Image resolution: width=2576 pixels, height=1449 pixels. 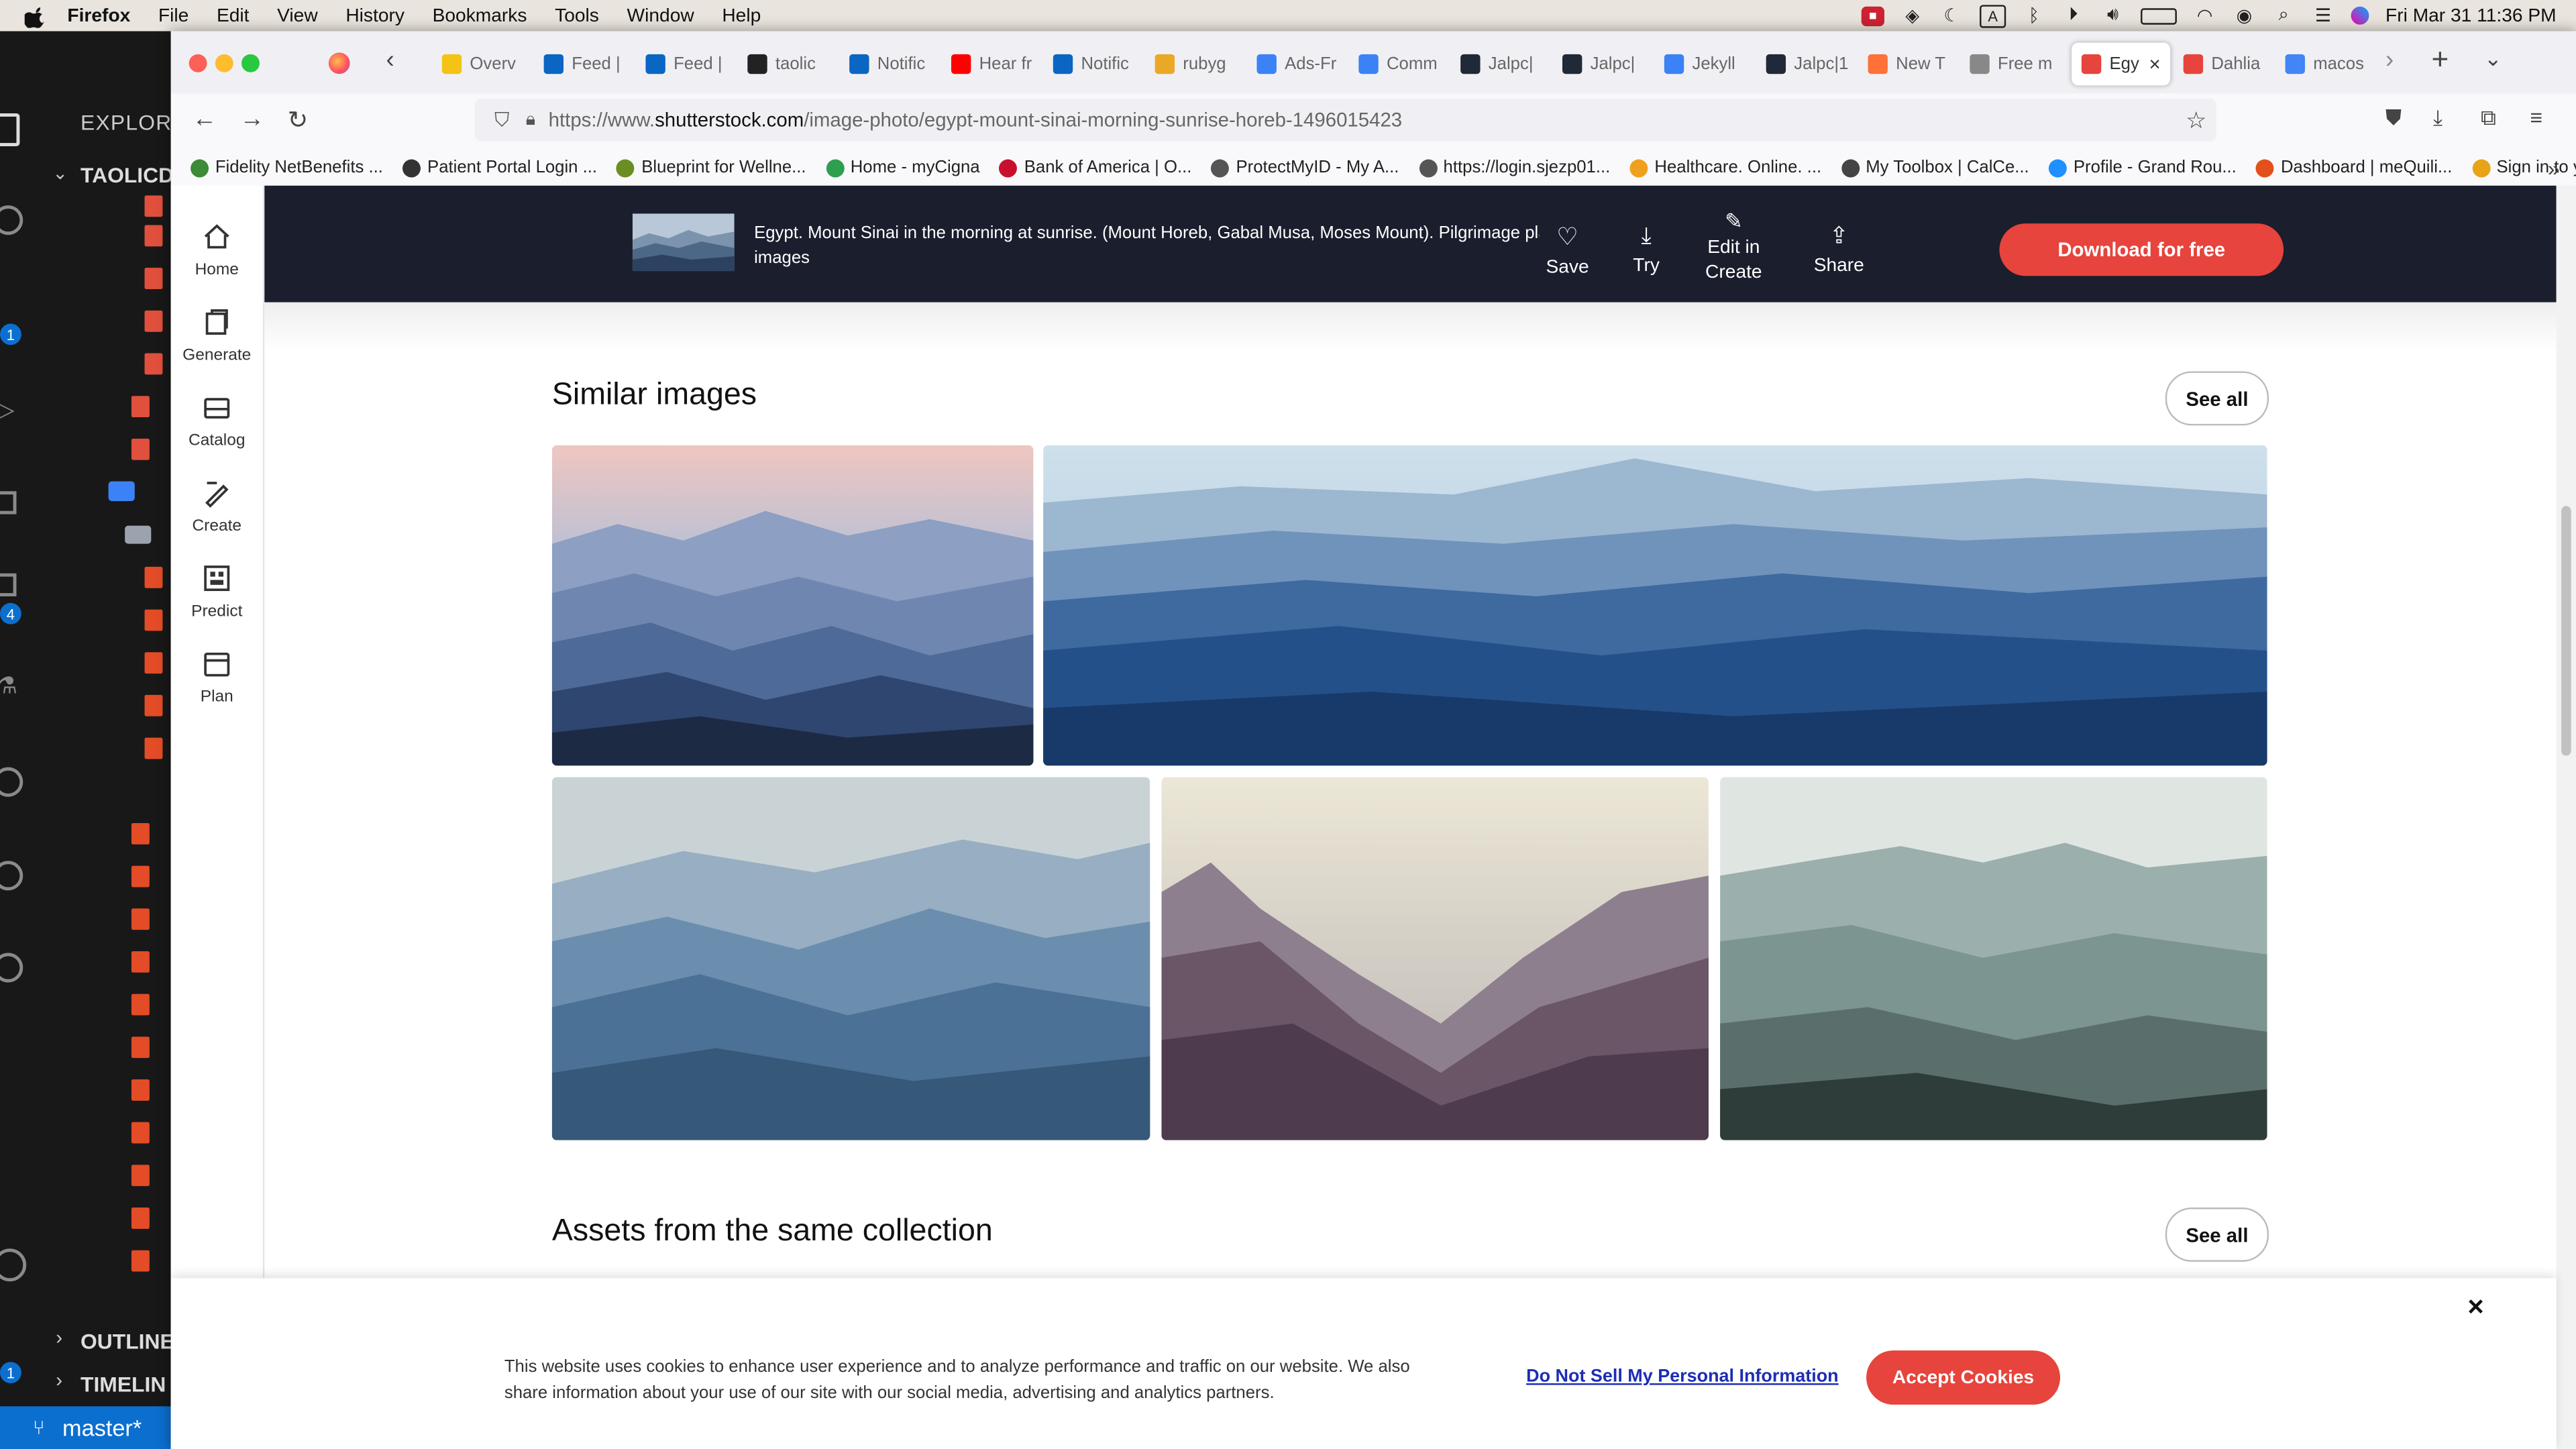 What do you see at coordinates (1951, 16) in the screenshot?
I see `moon-icon: ☾` at bounding box center [1951, 16].